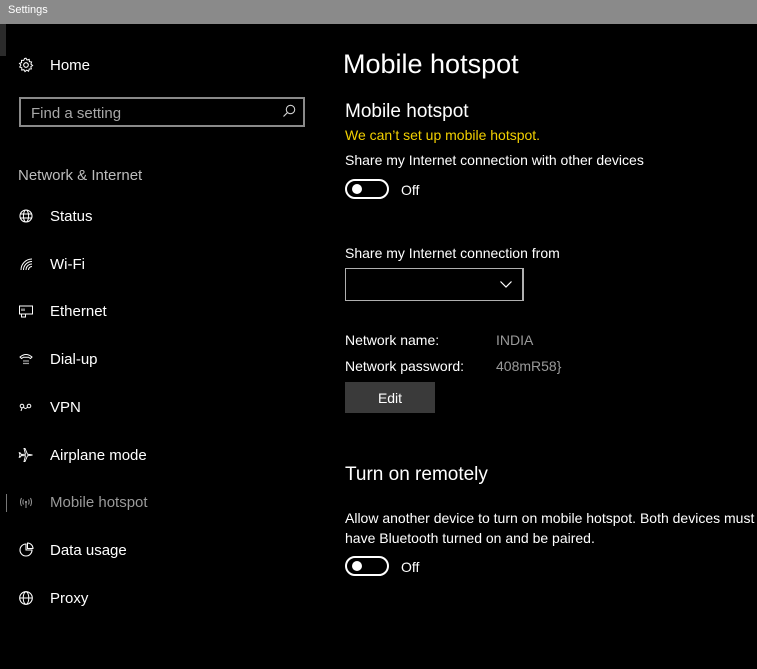 Image resolution: width=757 pixels, height=669 pixels. I want to click on search-icon, so click(289, 111).